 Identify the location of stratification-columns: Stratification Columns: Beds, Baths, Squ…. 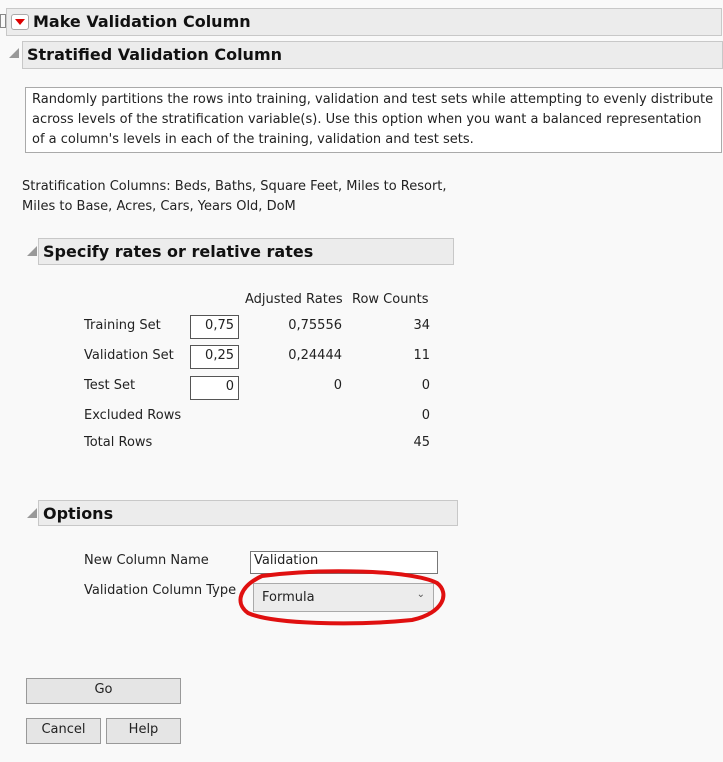
(234, 196).